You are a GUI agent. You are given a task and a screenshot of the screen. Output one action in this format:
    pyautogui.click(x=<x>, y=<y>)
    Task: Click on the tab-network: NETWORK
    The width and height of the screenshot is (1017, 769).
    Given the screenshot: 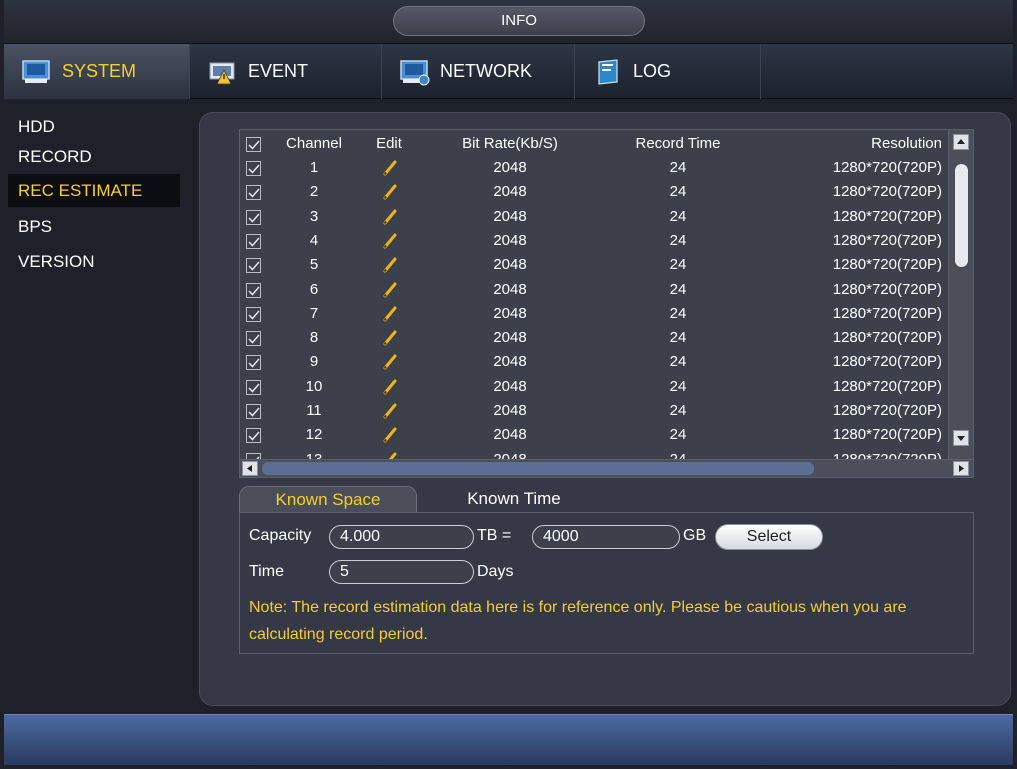 What is the action you would take?
    pyautogui.click(x=478, y=71)
    